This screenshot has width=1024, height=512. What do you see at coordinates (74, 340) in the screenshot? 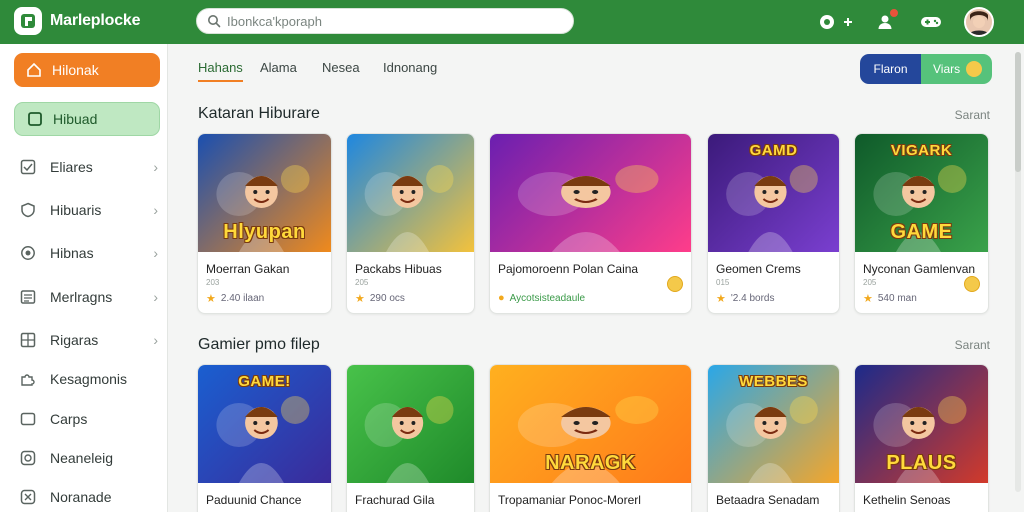
I see `sidebar-item-label: Rigaras` at bounding box center [74, 340].